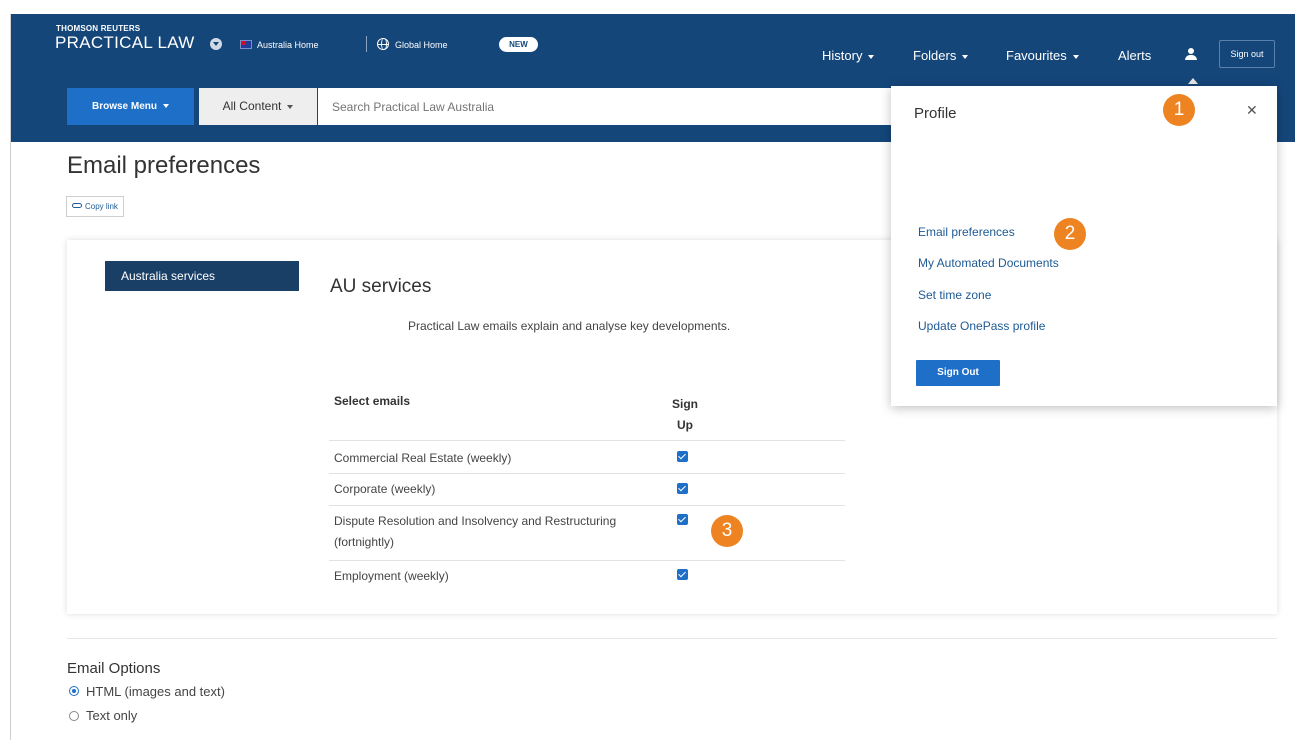 This screenshot has width=1295, height=740. Describe the element at coordinates (935, 55) in the screenshot. I see `folders-label: Folders` at that location.